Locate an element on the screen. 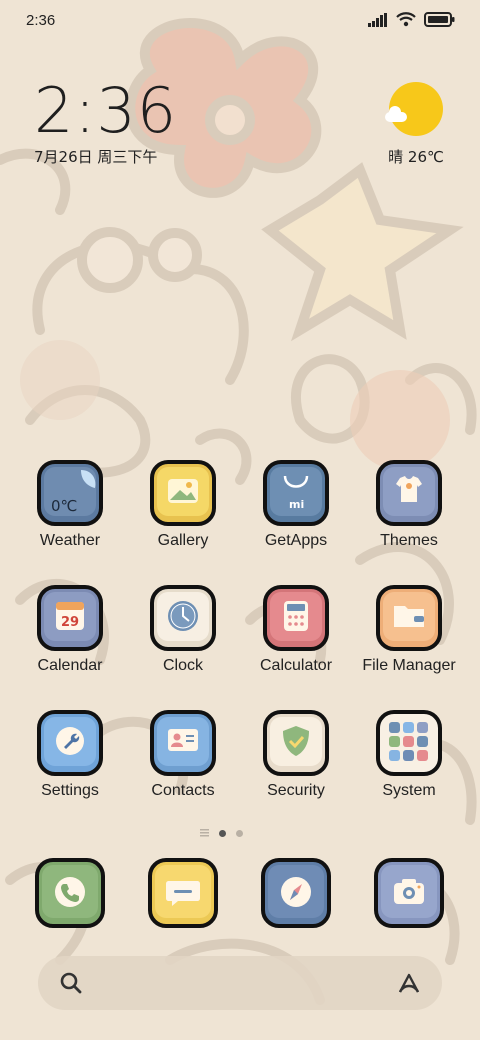 The height and width of the screenshot is (1040, 480). status-icons is located at coordinates (412, 19).